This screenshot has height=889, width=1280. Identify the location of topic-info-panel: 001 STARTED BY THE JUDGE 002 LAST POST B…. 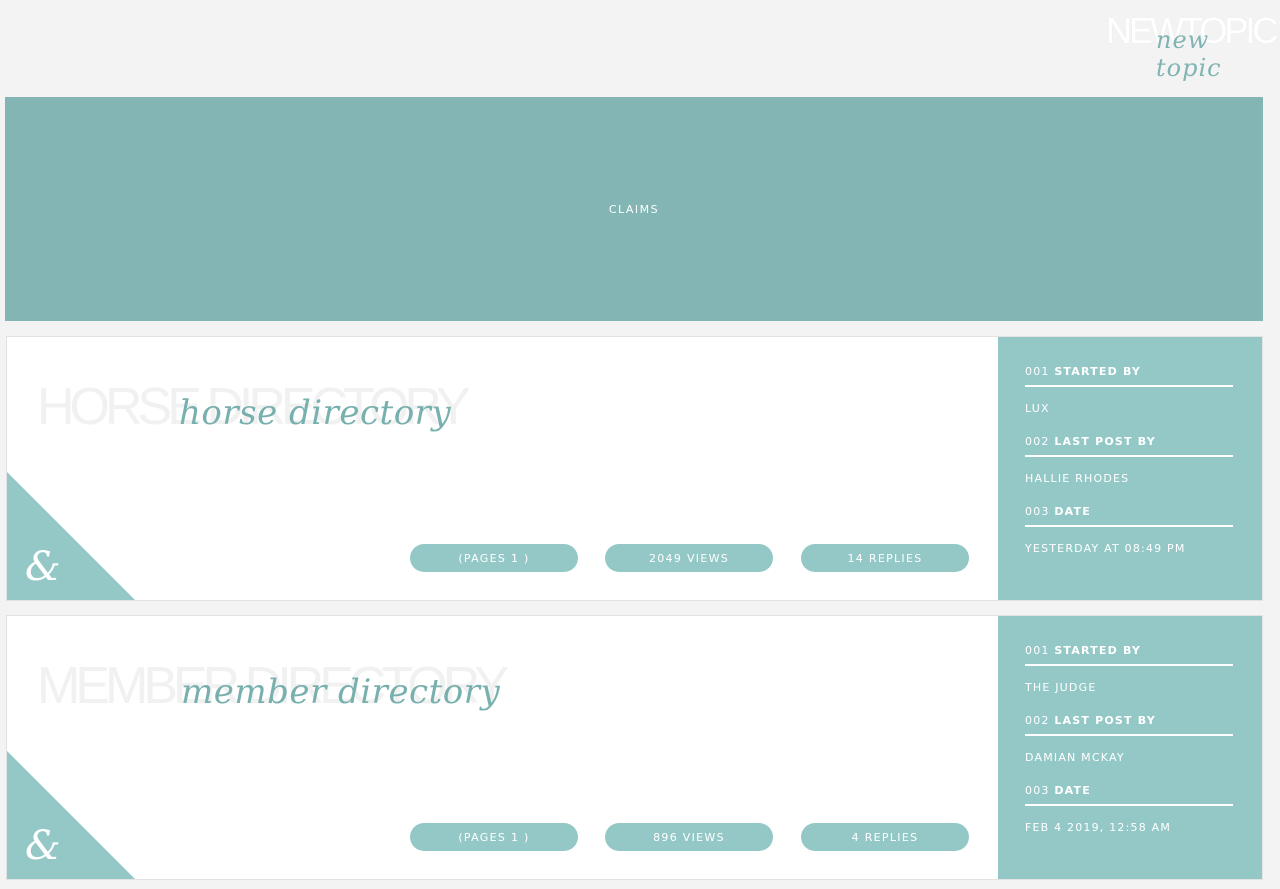
(1130, 747).